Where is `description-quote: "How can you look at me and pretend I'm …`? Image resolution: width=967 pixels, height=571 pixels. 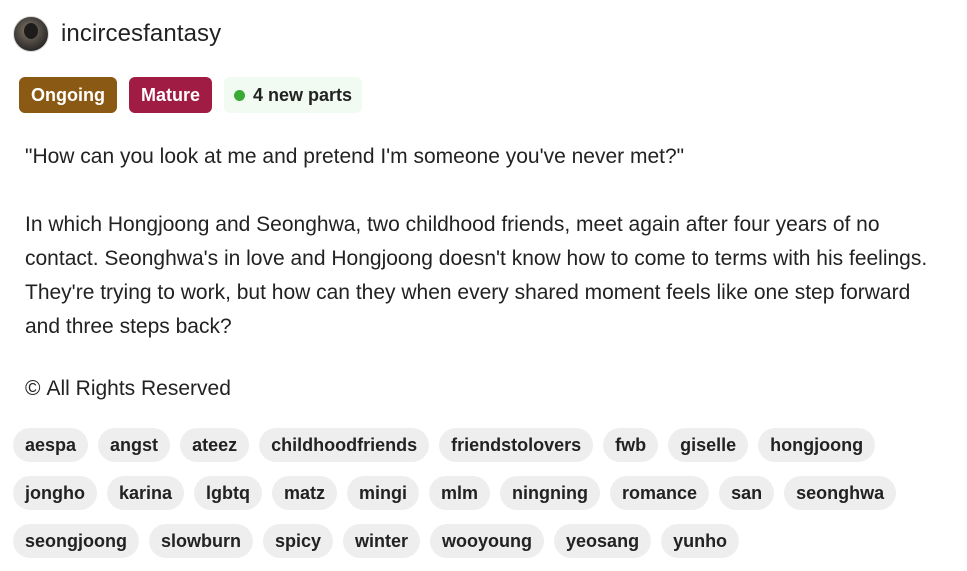 description-quote: "How can you look at me and pretend I'm … is located at coordinates (355, 156).